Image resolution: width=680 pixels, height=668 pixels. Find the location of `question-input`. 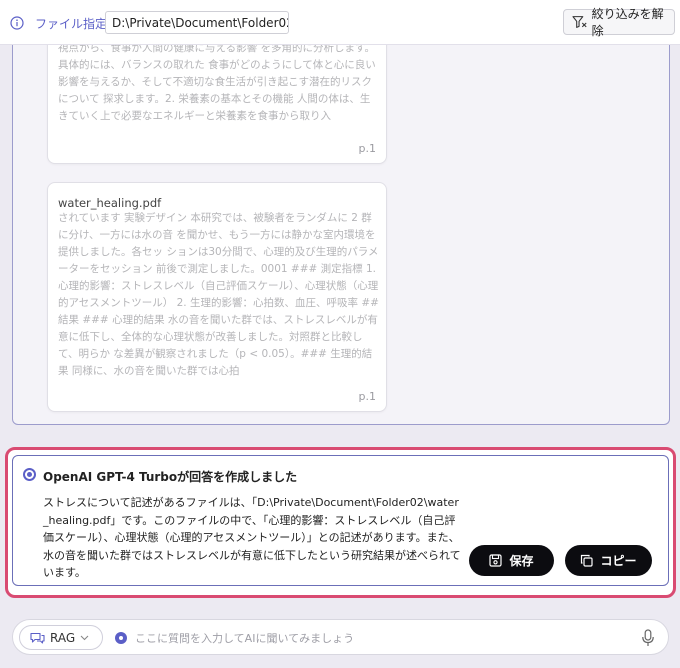

question-input is located at coordinates (380, 638).